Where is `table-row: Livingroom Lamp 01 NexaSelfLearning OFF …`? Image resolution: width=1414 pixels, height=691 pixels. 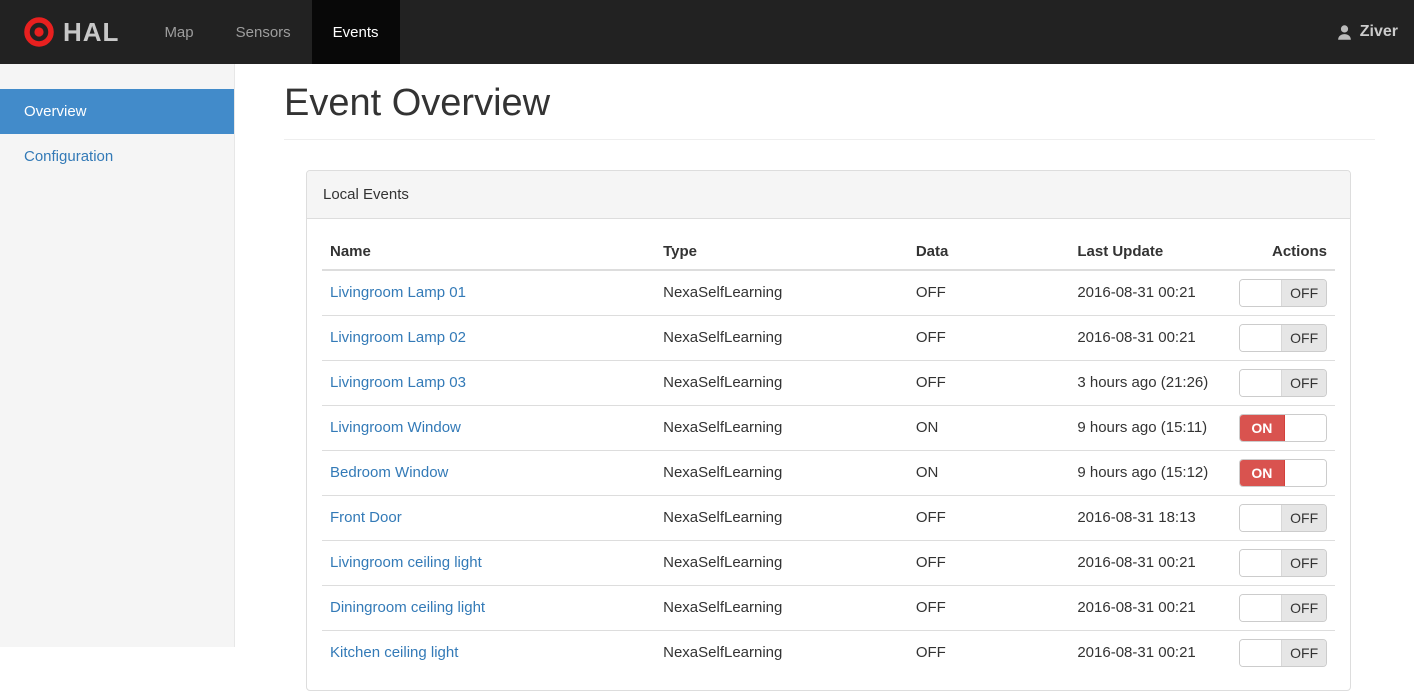 table-row: Livingroom Lamp 01 NexaSelfLearning OFF … is located at coordinates (828, 292).